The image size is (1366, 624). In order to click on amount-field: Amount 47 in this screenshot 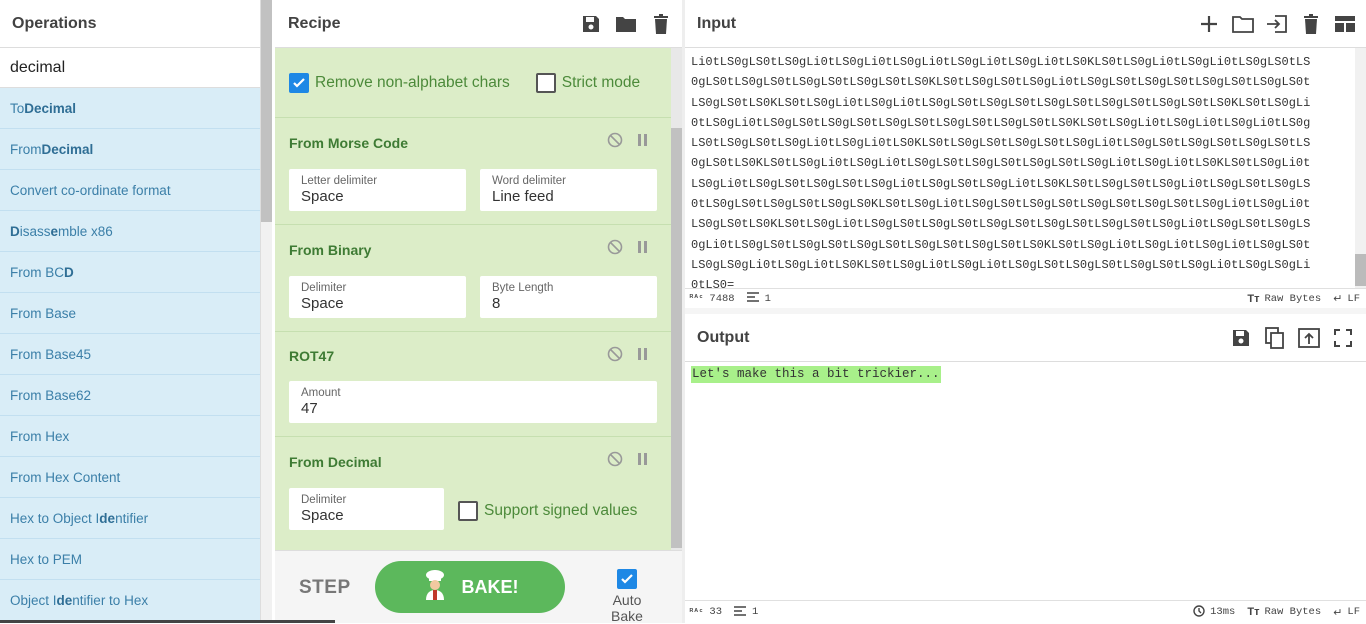, I will do `click(473, 402)`.